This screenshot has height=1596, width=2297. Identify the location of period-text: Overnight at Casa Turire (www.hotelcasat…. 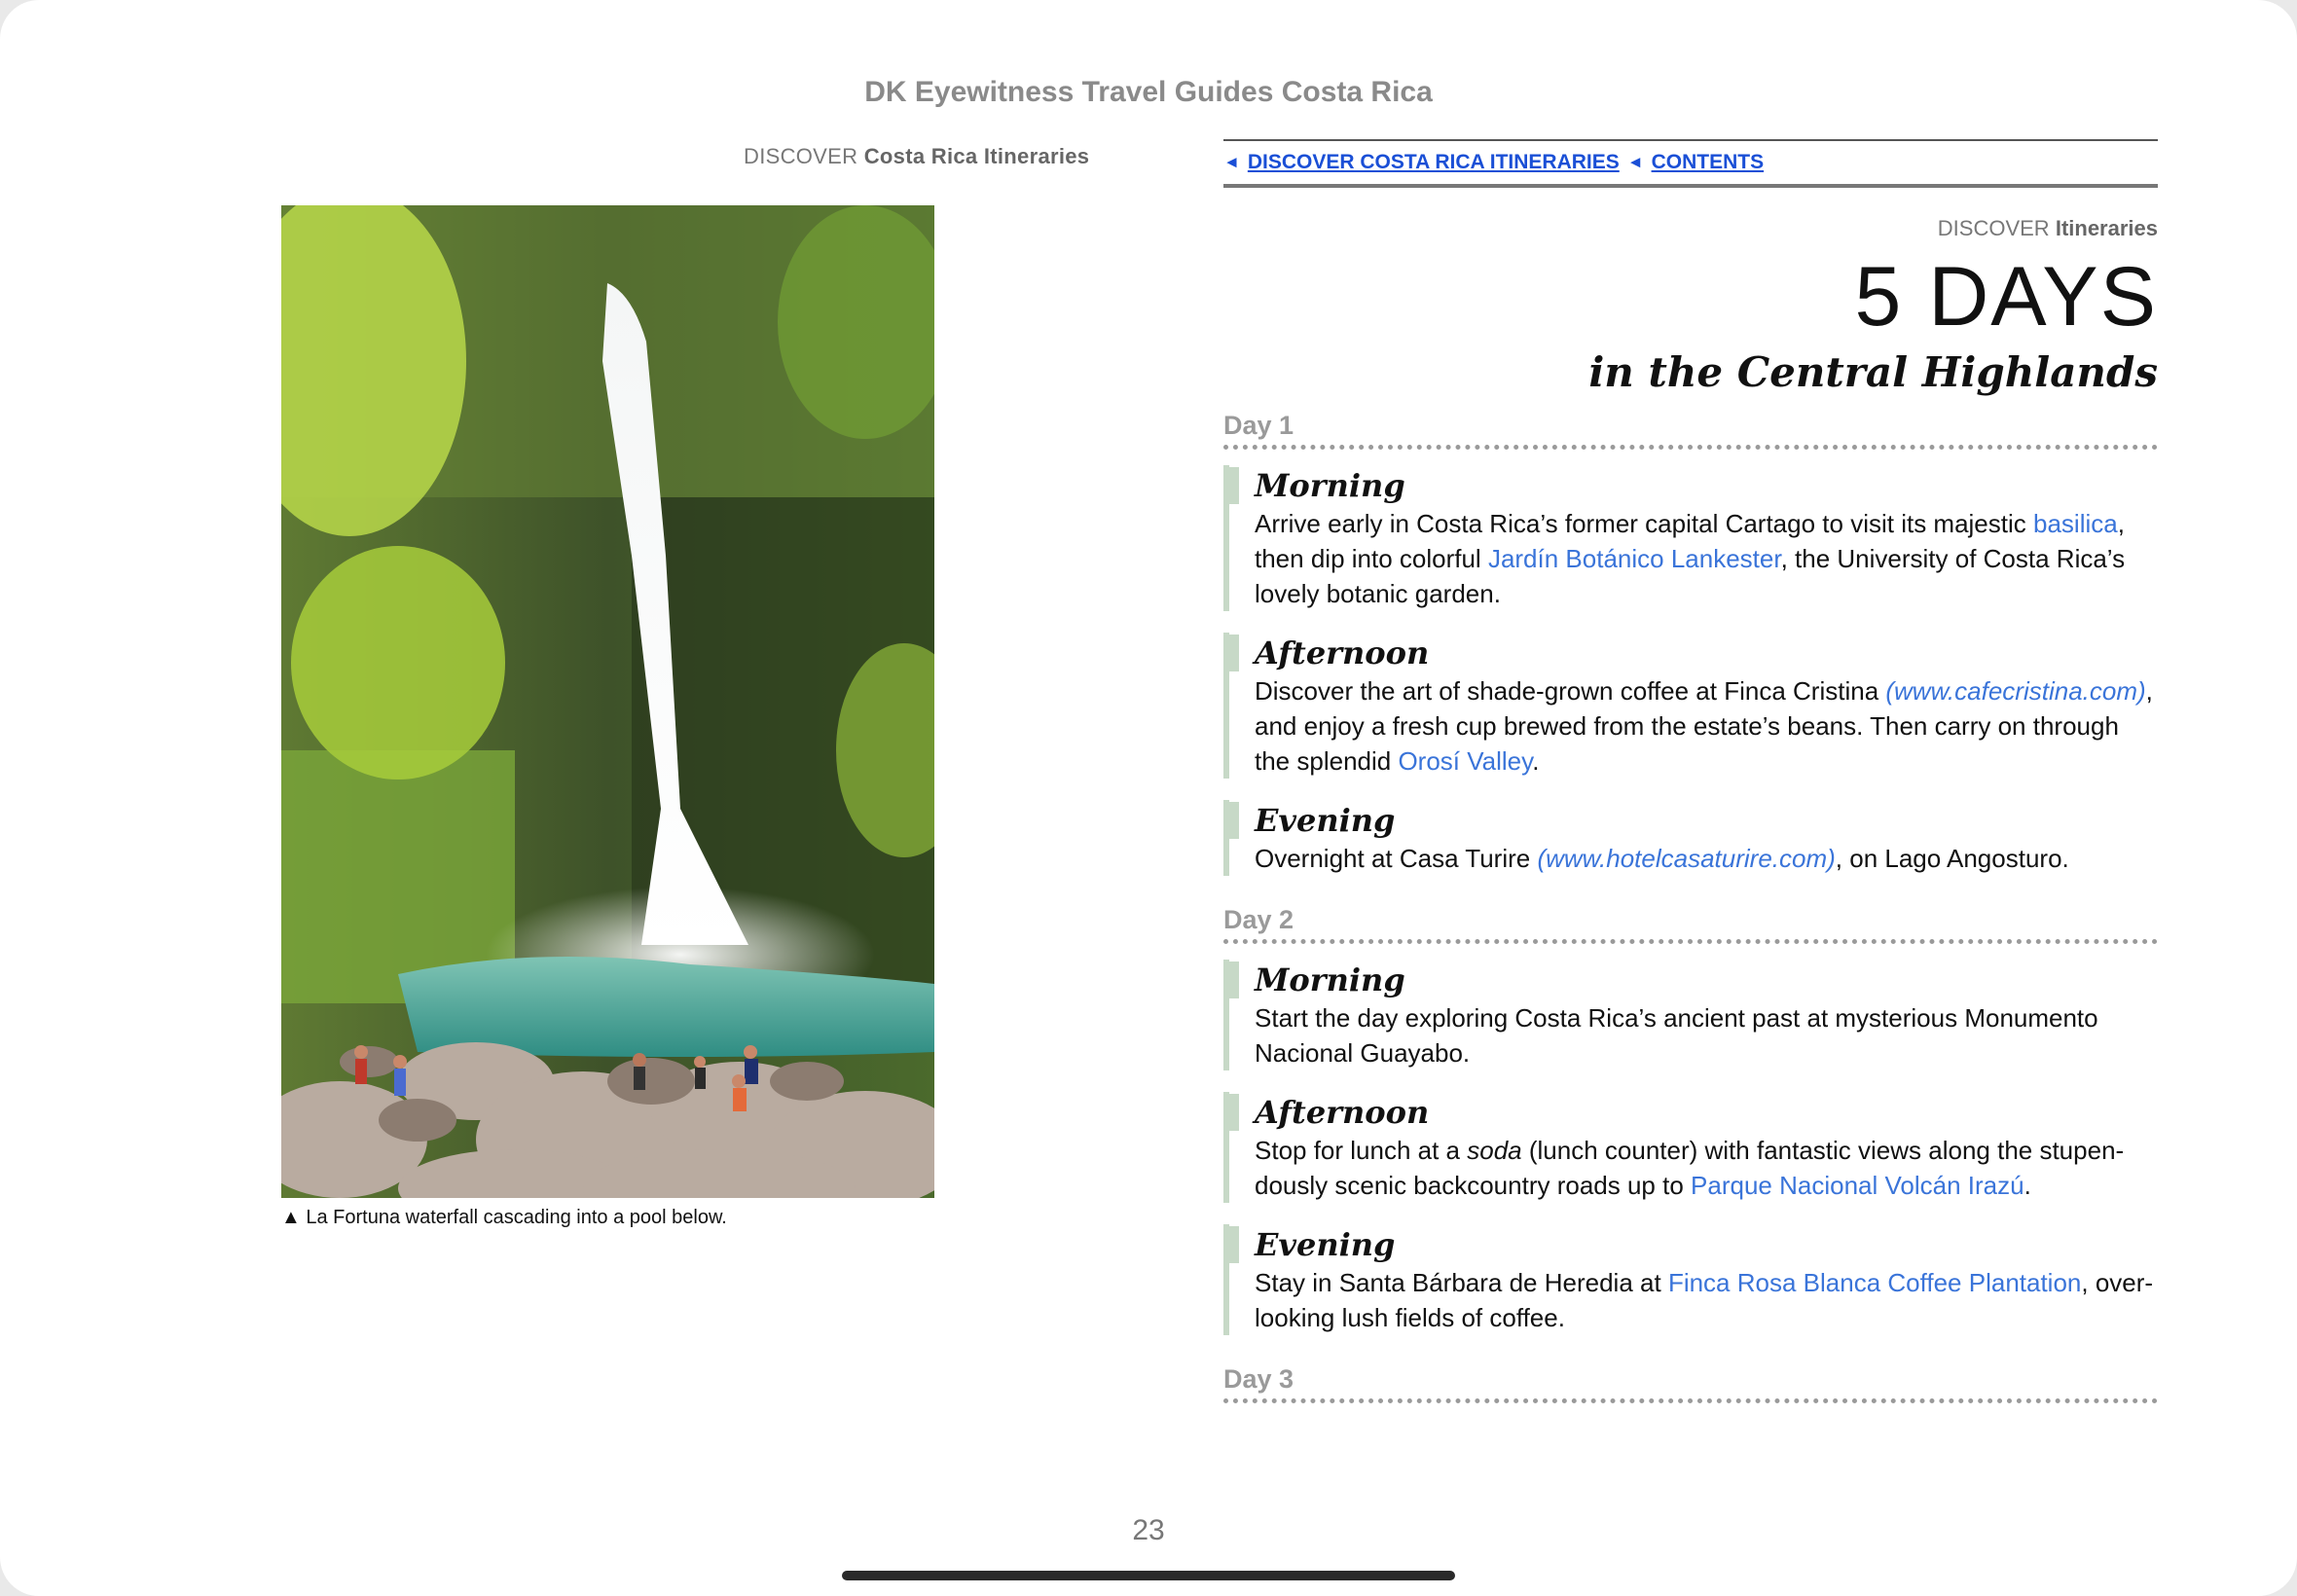
(1706, 858).